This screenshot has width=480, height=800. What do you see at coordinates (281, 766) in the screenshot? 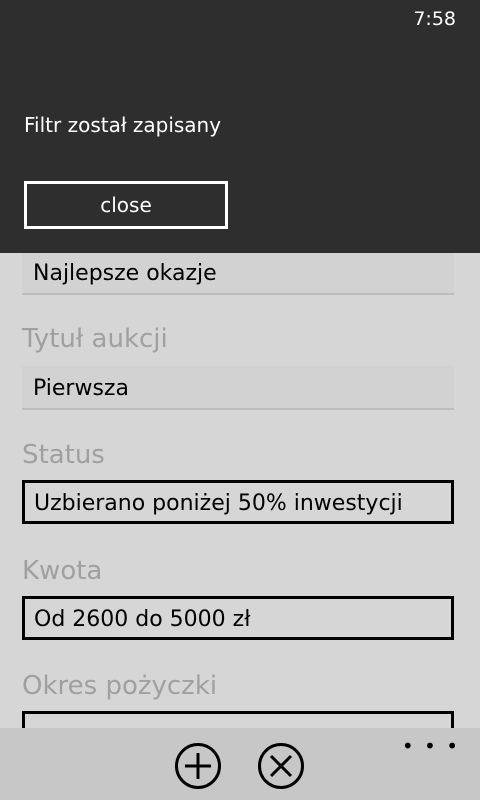
I see `cancel-icon` at bounding box center [281, 766].